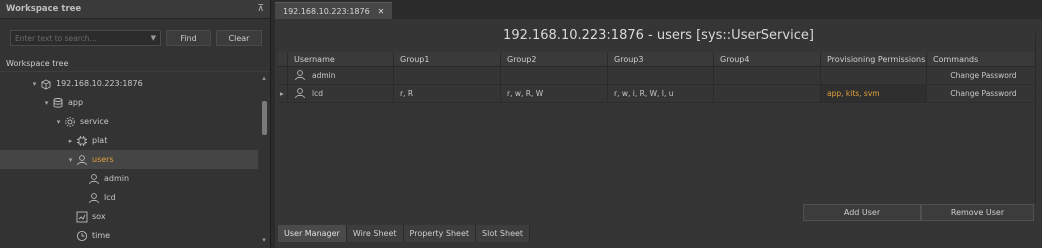  Describe the element at coordinates (94, 121) in the screenshot. I see `tree-item-label: service` at that location.